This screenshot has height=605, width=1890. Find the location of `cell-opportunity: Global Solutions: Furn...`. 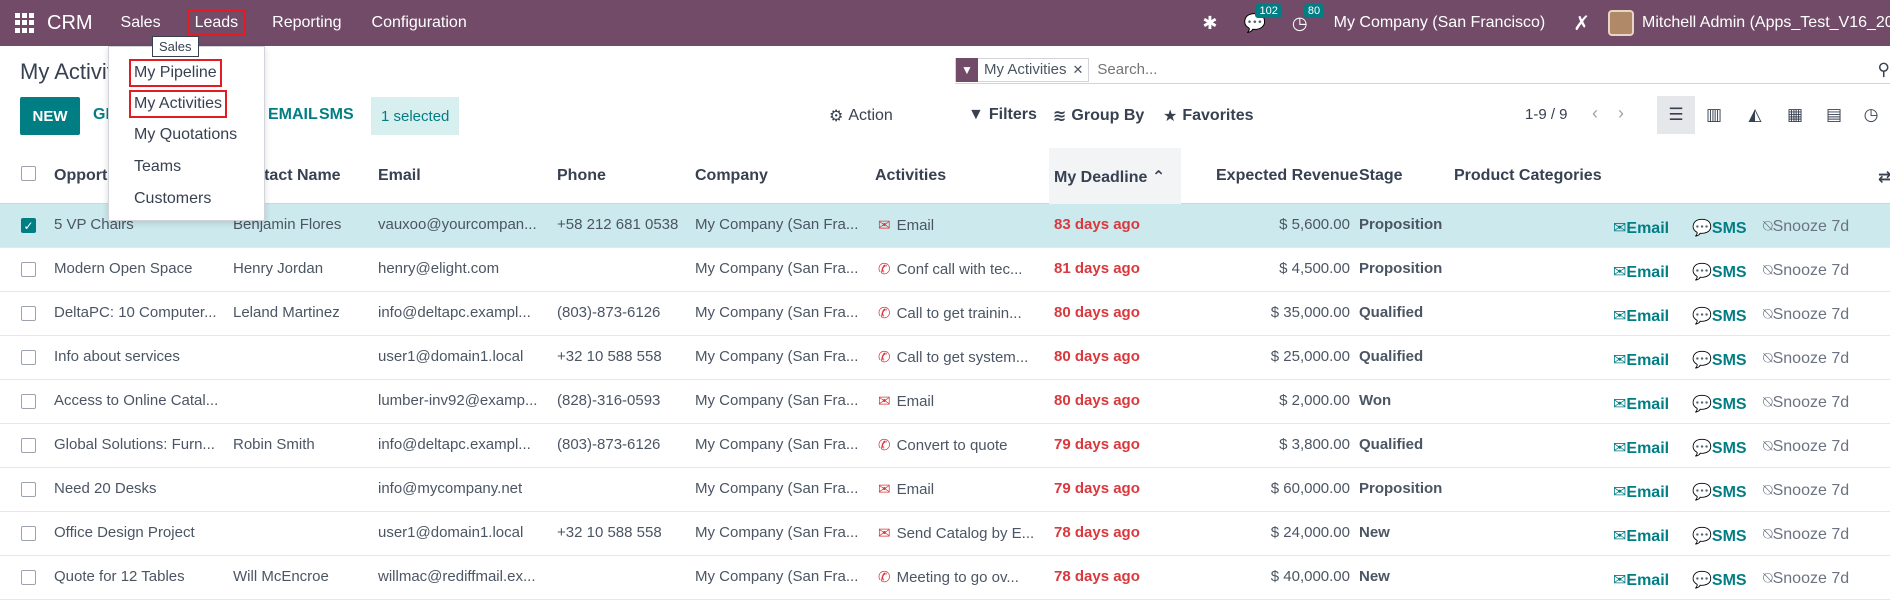

cell-opportunity: Global Solutions: Furn... is located at coordinates (139, 444).